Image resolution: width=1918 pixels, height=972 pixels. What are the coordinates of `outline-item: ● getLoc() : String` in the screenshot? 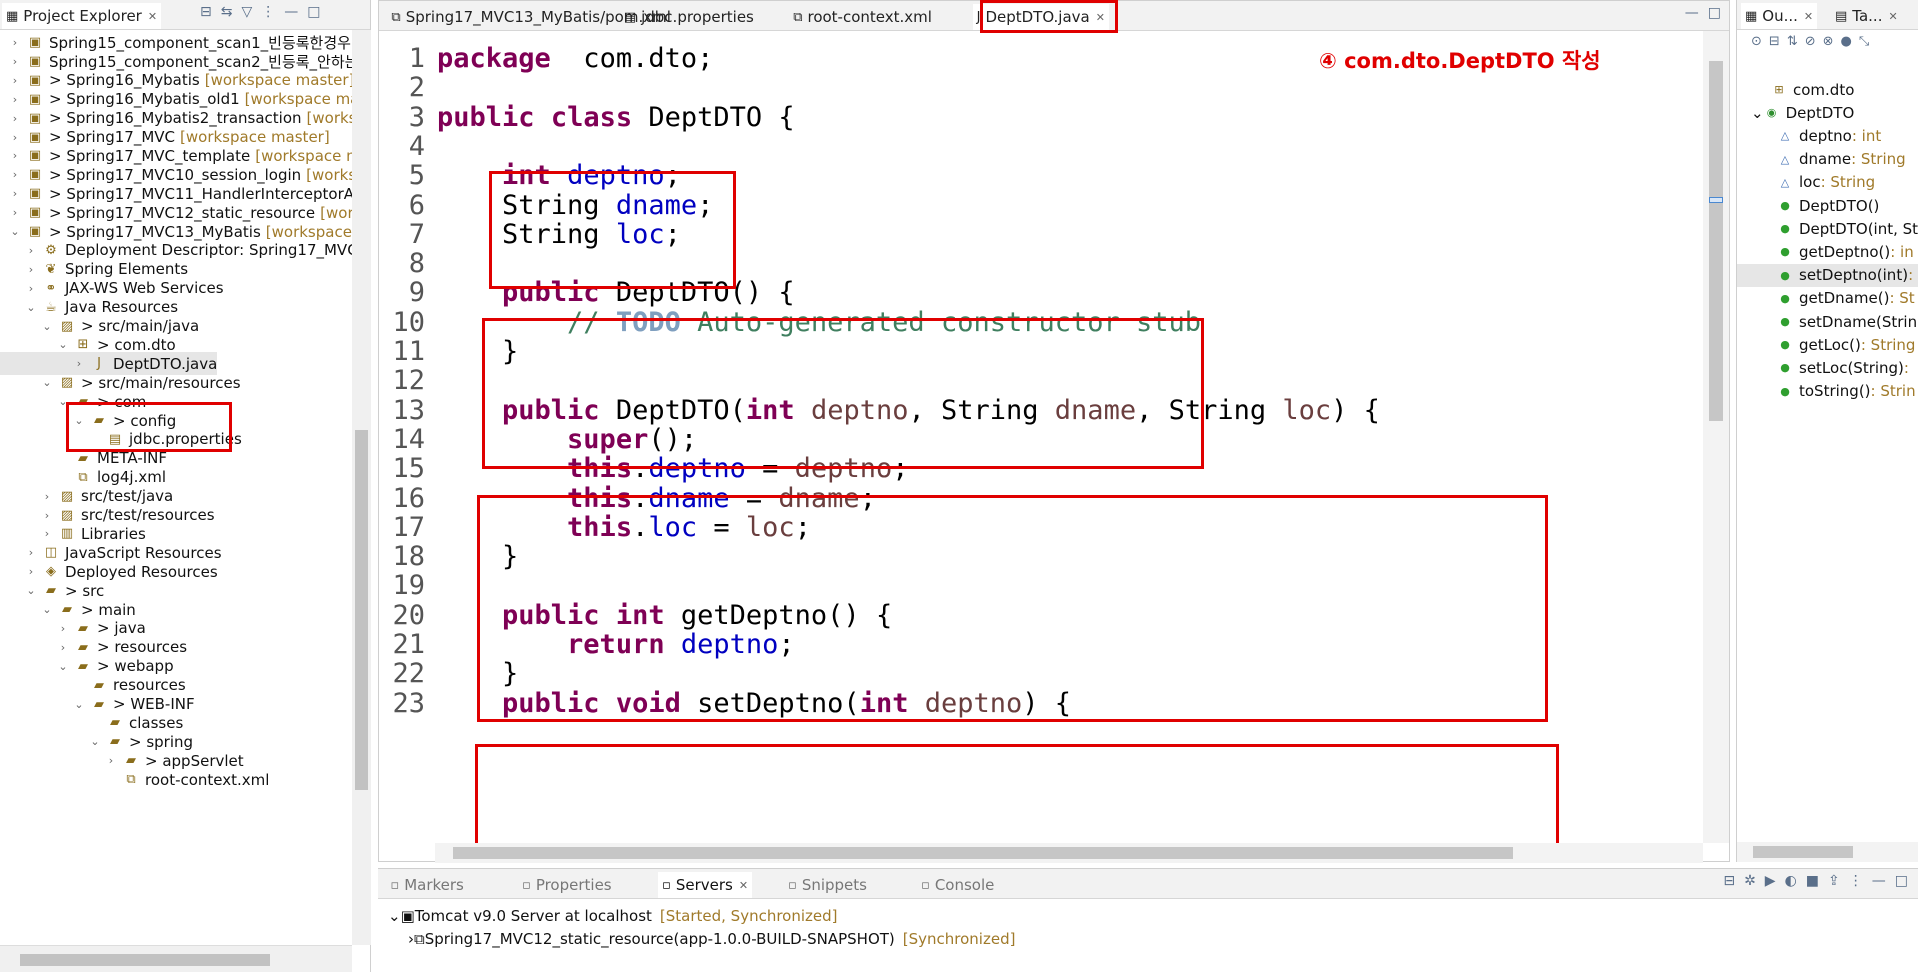 It's located at (1827, 344).